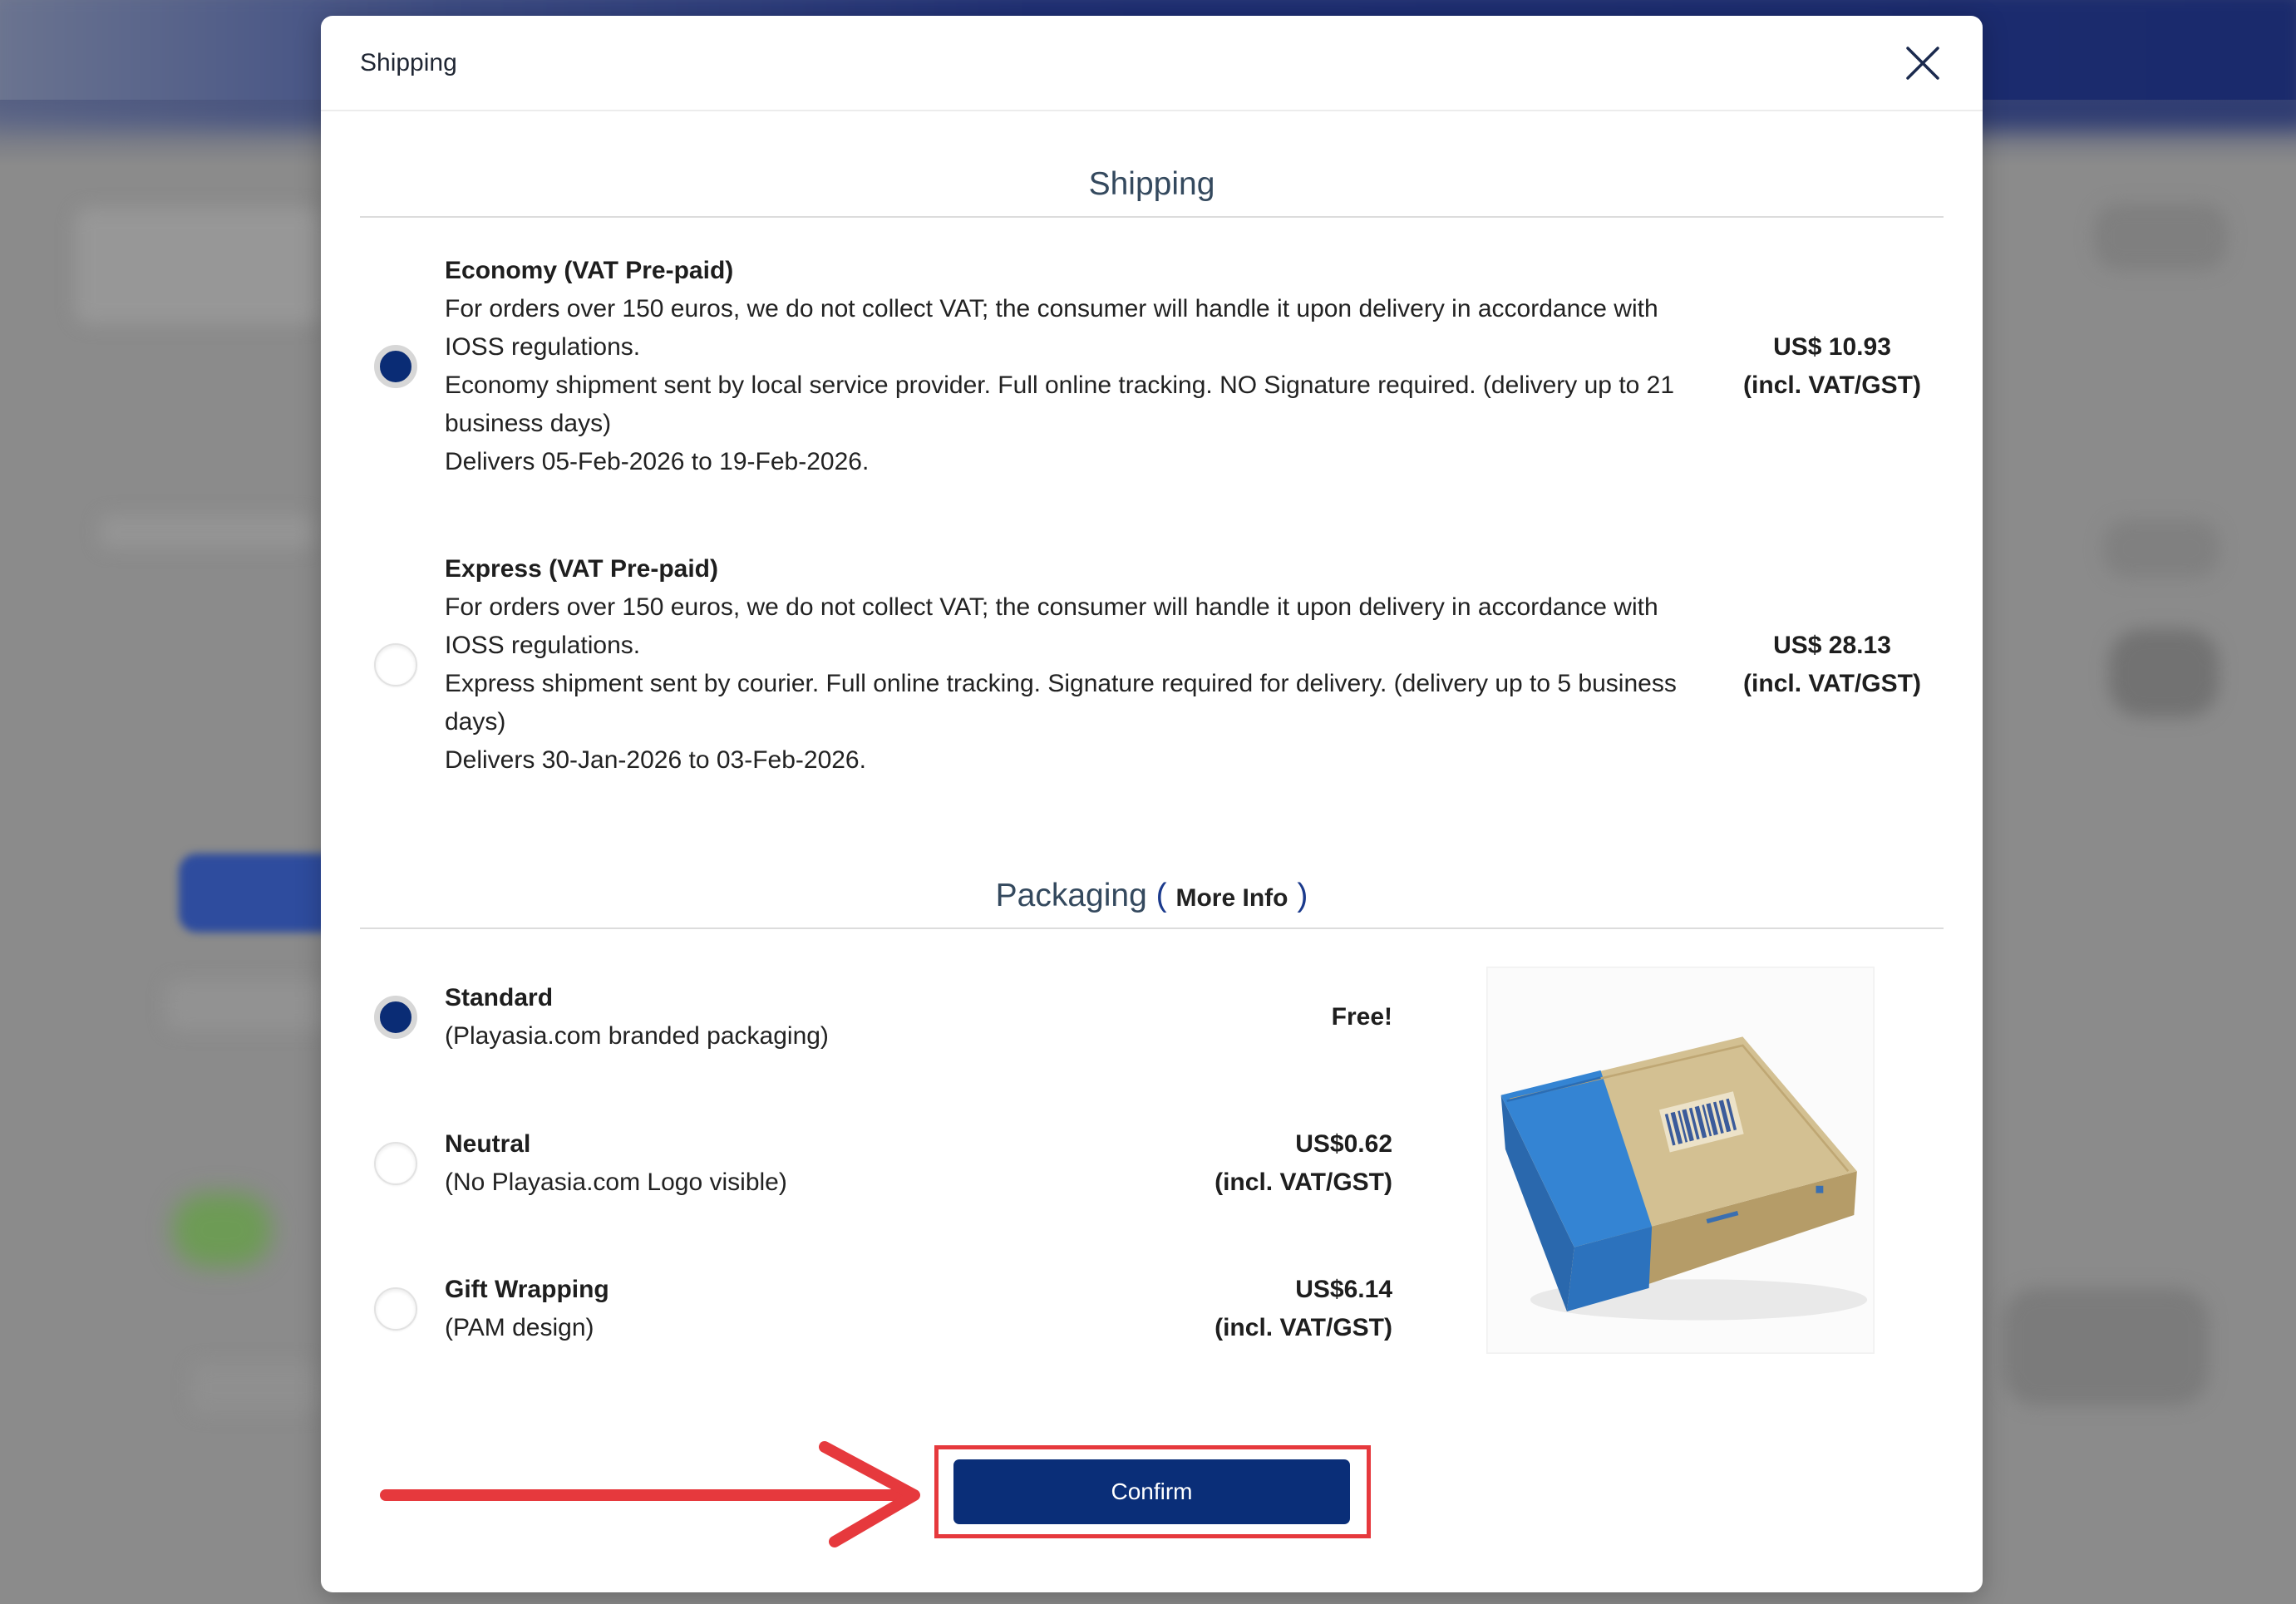  What do you see at coordinates (1680, 1160) in the screenshot?
I see `packaging-box-image` at bounding box center [1680, 1160].